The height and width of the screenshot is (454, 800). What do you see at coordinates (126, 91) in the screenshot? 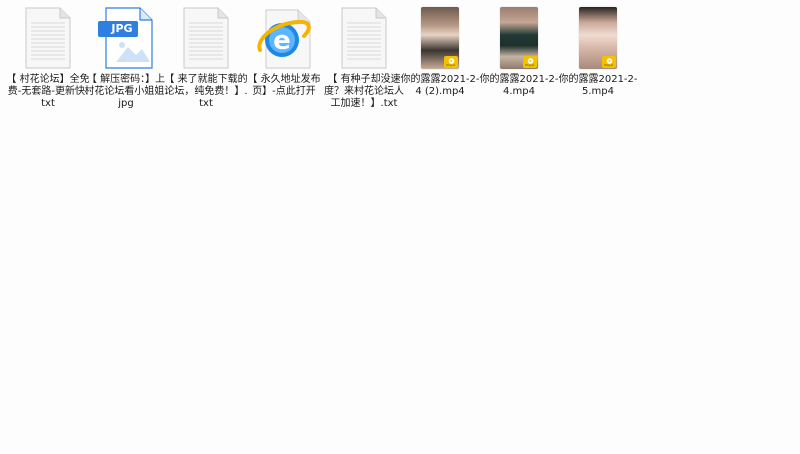
I see `file-name-label: 【 解压密码：】上村花论坛看小姐姐.jpg` at bounding box center [126, 91].